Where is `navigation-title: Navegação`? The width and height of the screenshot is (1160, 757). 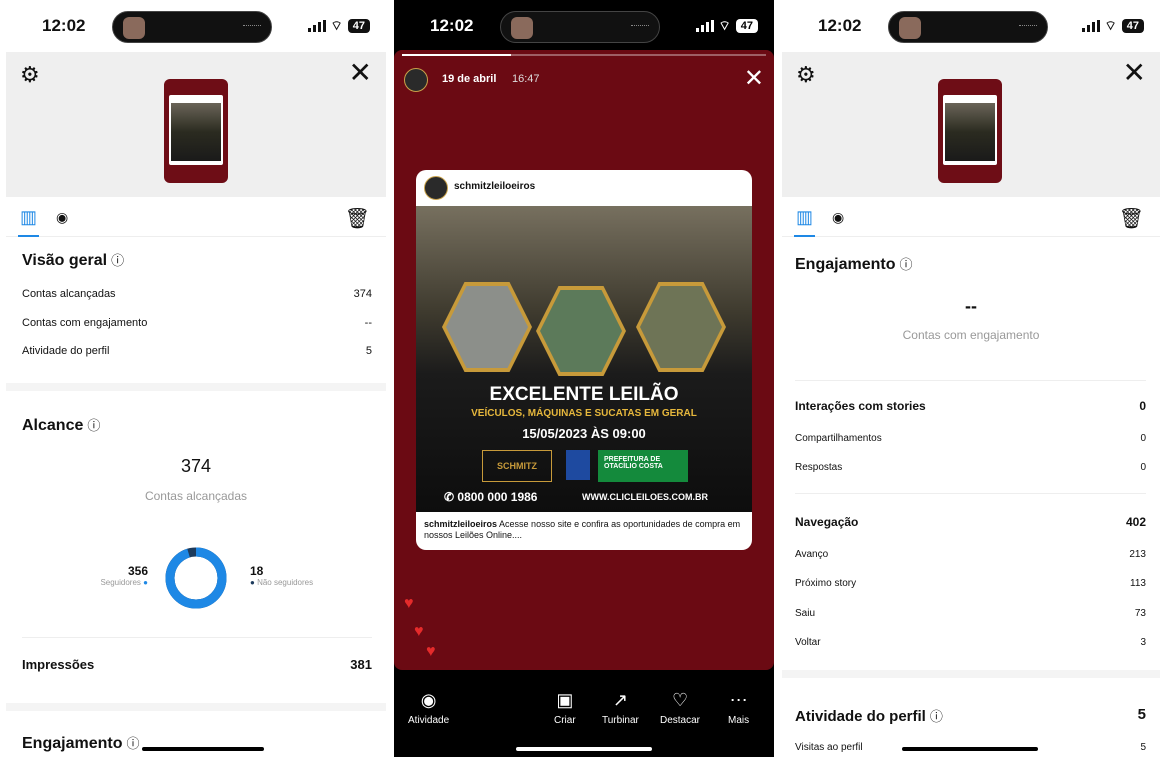
navigation-title: Navegação is located at coordinates (827, 522).